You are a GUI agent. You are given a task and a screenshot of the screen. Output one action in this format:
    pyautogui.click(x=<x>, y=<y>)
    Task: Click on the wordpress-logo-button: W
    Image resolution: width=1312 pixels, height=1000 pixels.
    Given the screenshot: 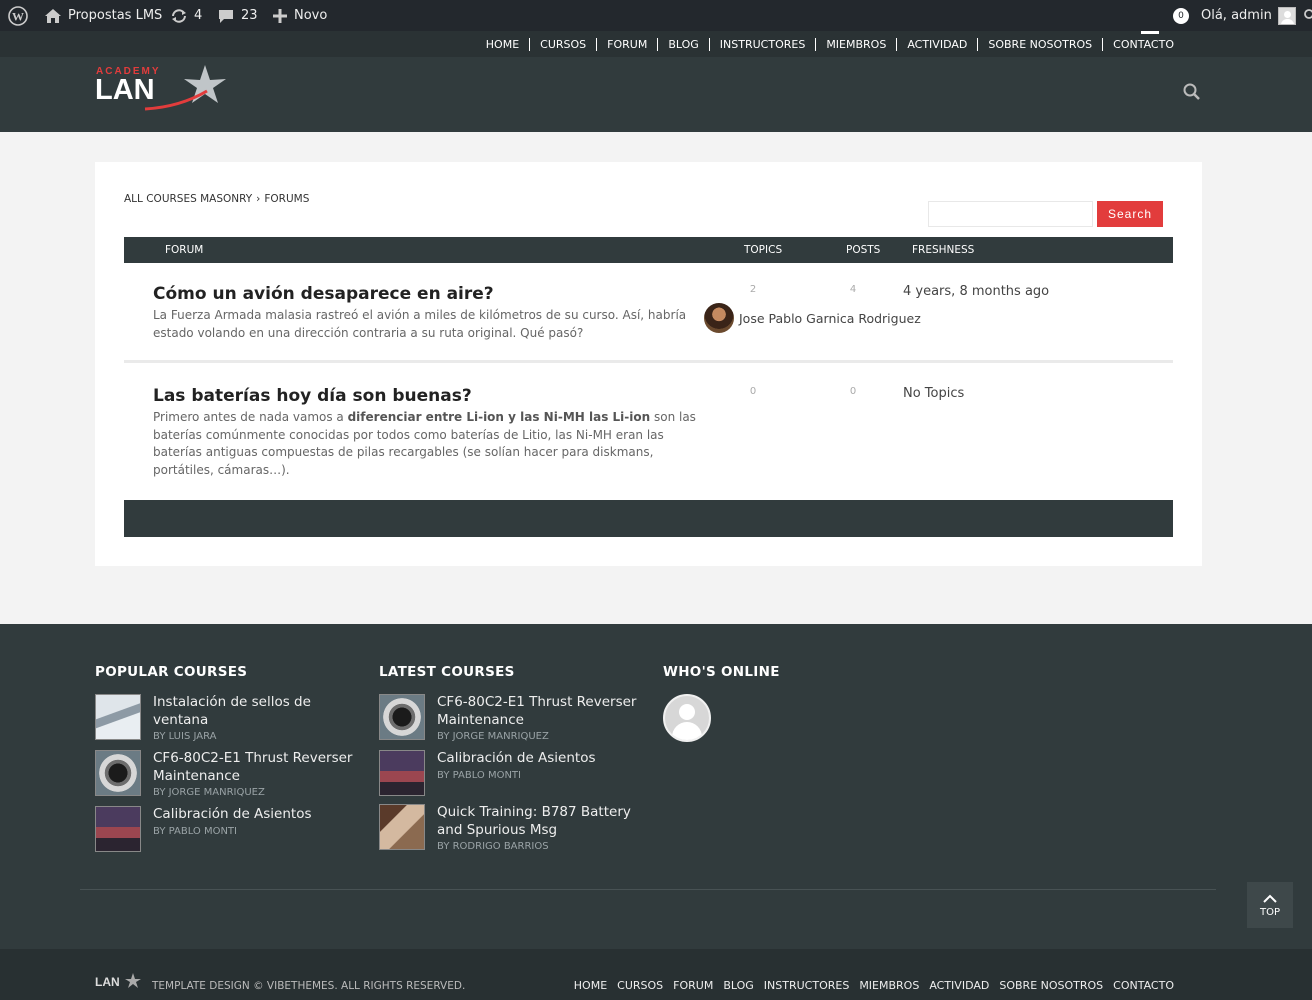 What is the action you would take?
    pyautogui.click(x=18, y=15)
    